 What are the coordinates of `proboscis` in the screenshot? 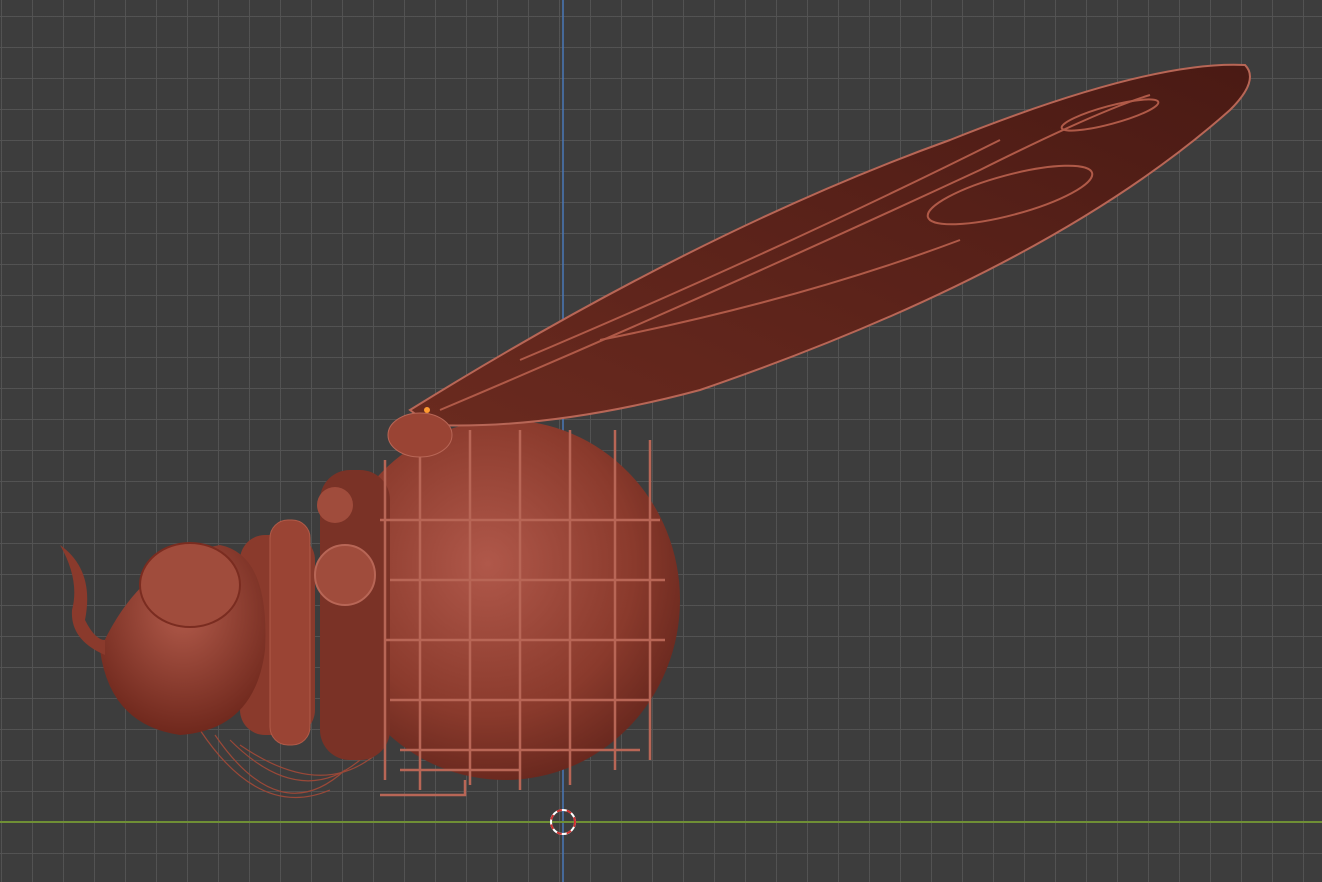 It's located at (82, 600).